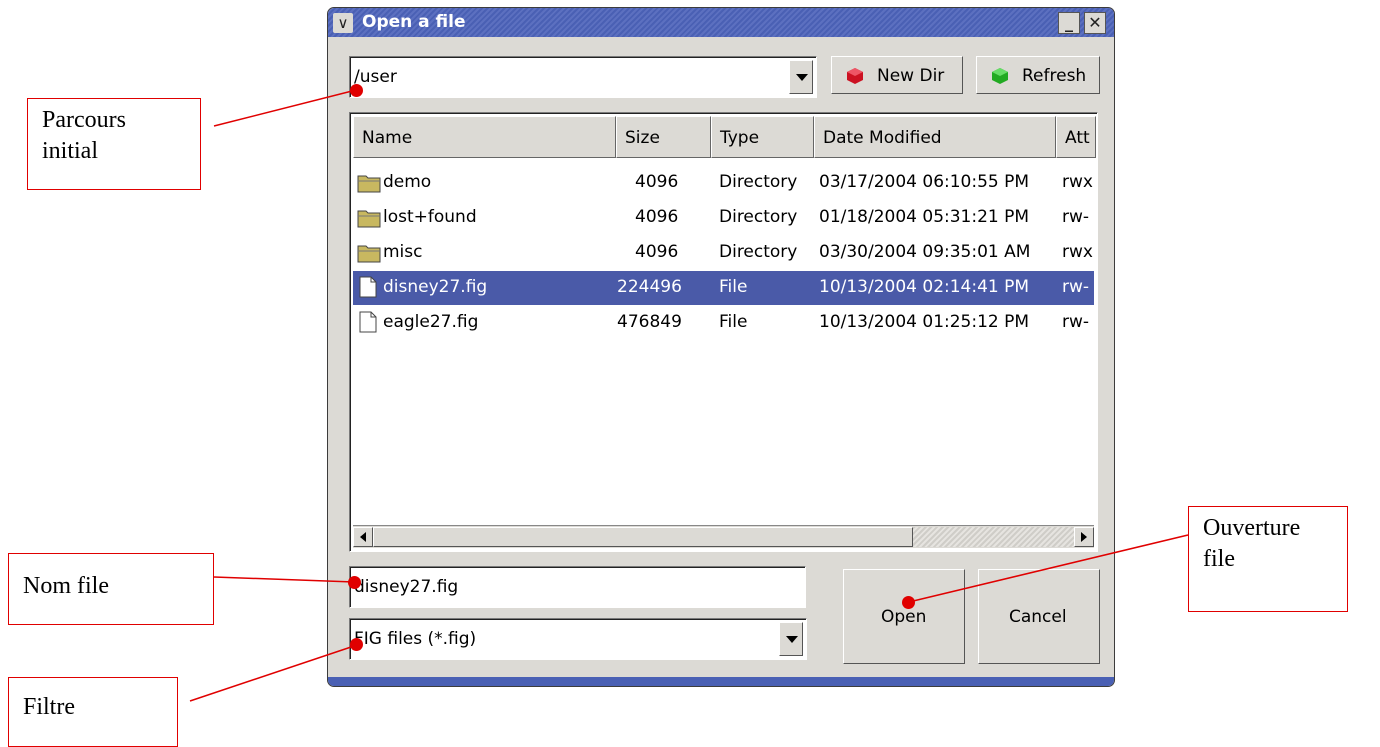 Image resolution: width=1380 pixels, height=747 pixels. Describe the element at coordinates (354, 582) in the screenshot. I see `annotation-marker-filename` at that location.